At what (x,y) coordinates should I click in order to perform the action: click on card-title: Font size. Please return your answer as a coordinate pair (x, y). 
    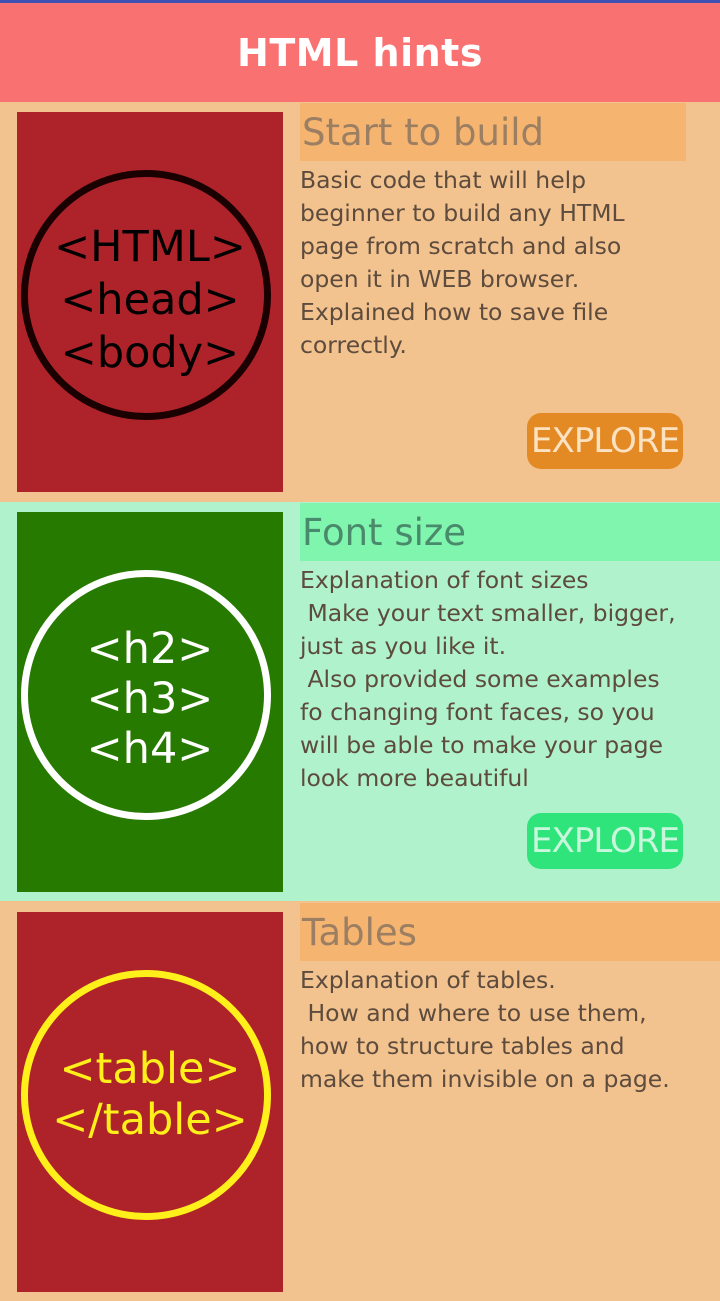
    Looking at the image, I should click on (384, 532).